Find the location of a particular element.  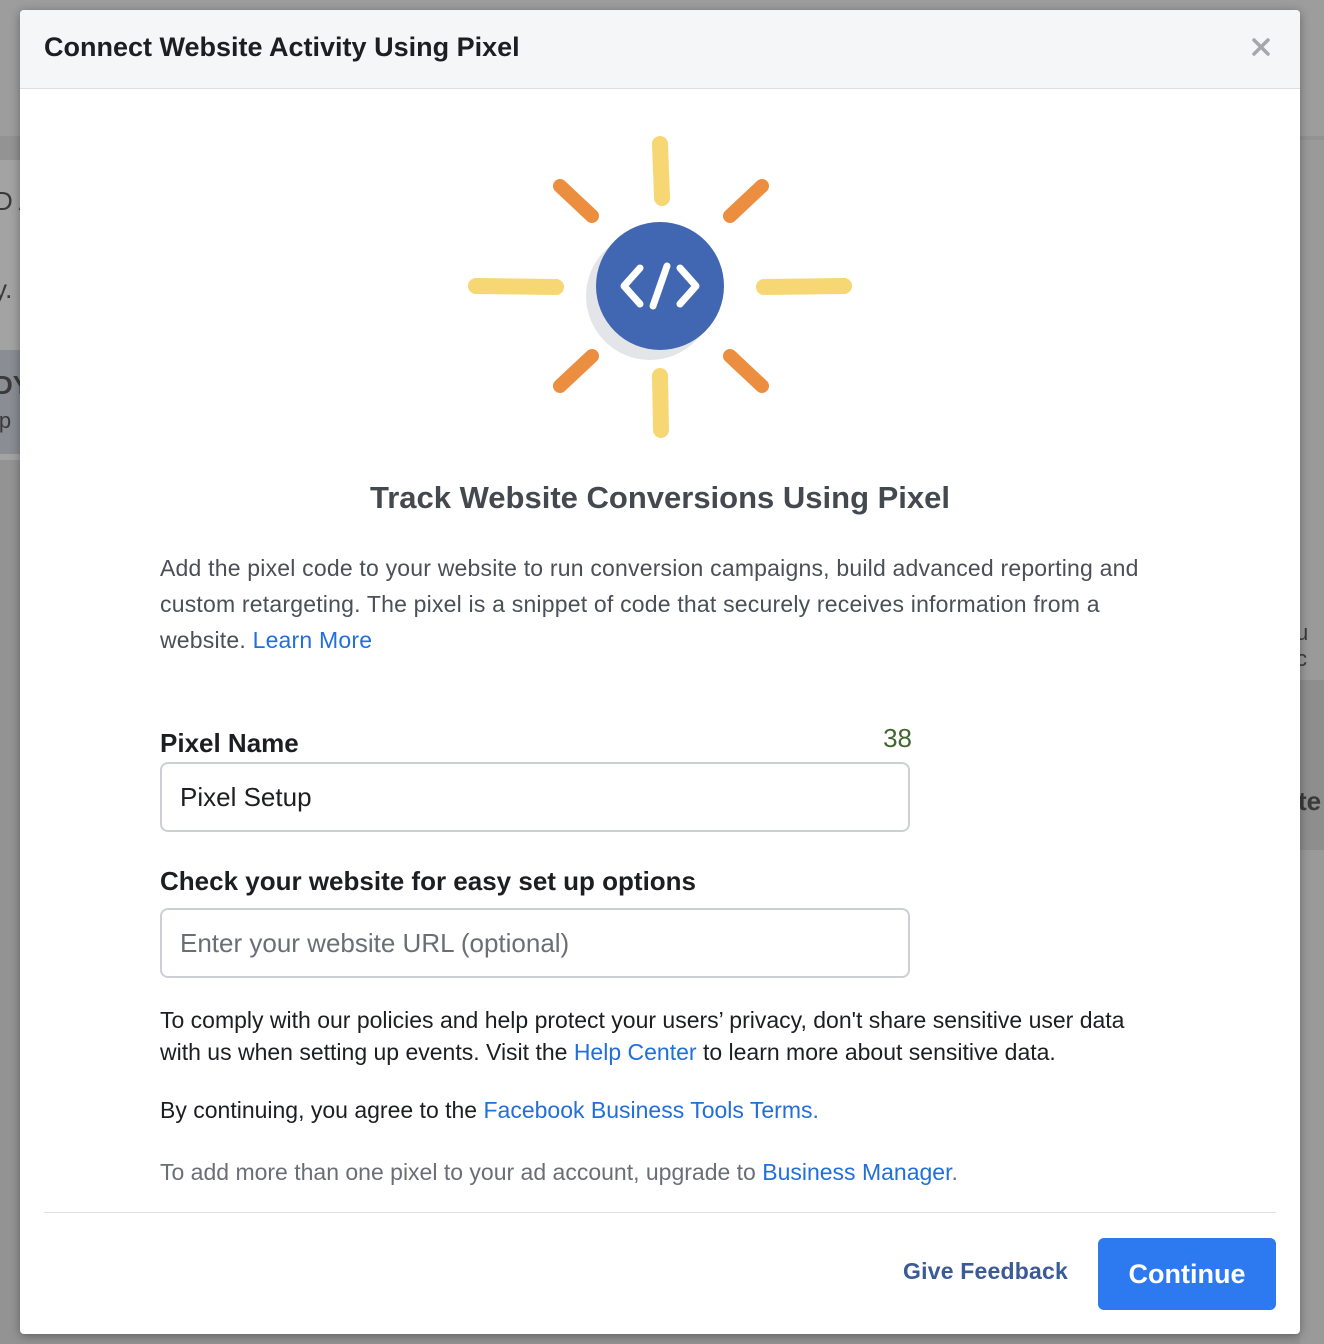

code-brackets-icon is located at coordinates (660, 287).